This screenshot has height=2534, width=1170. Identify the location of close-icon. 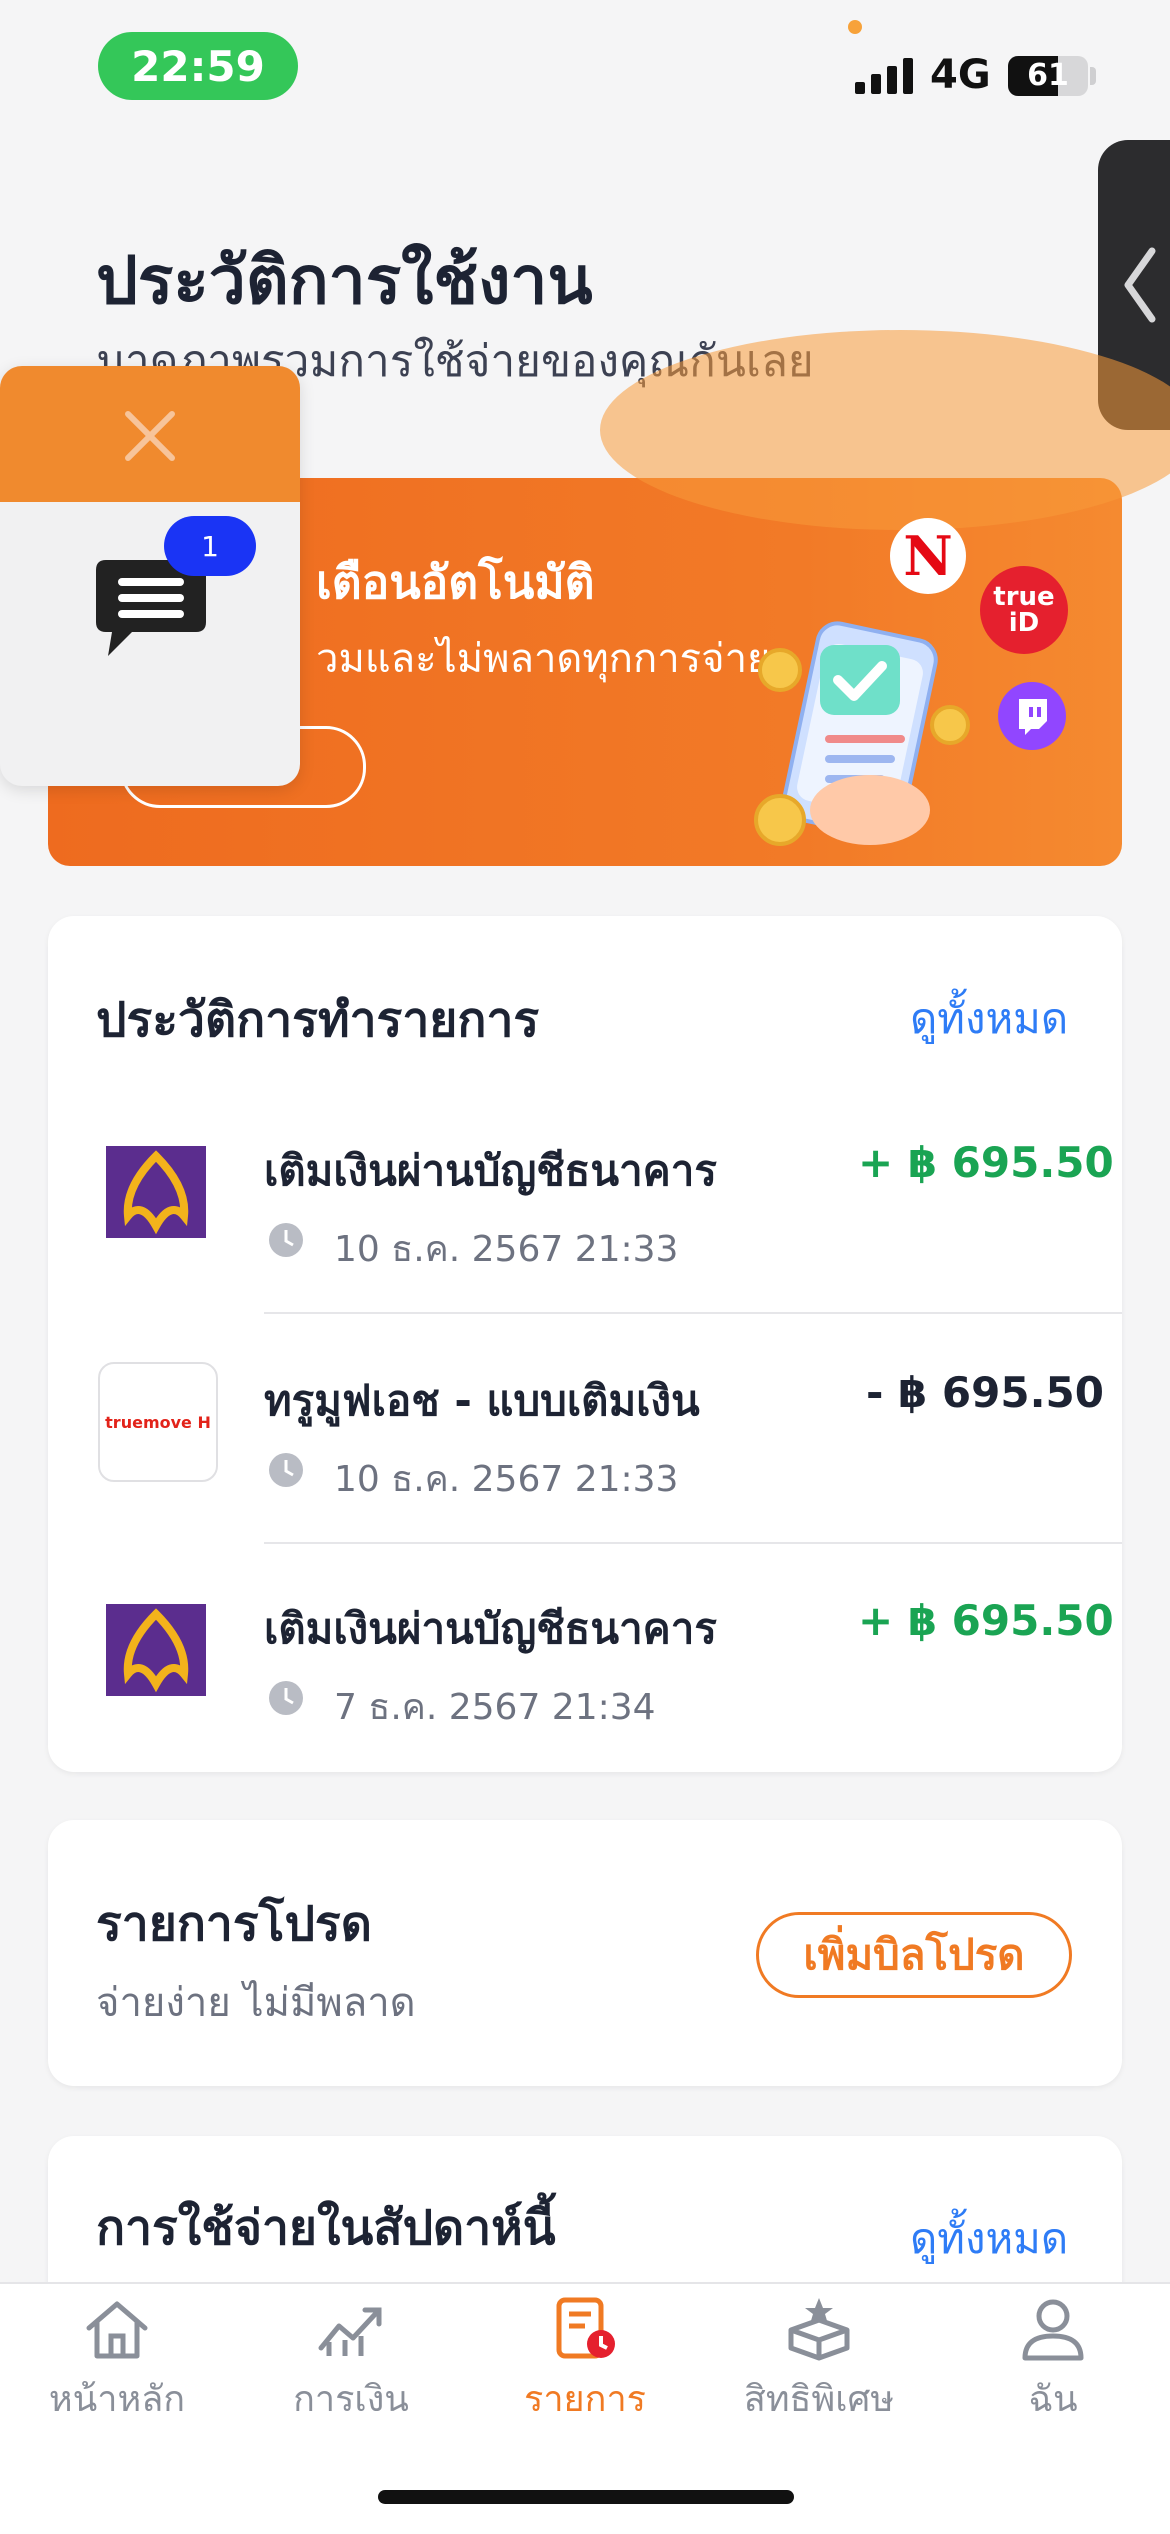
(150, 436).